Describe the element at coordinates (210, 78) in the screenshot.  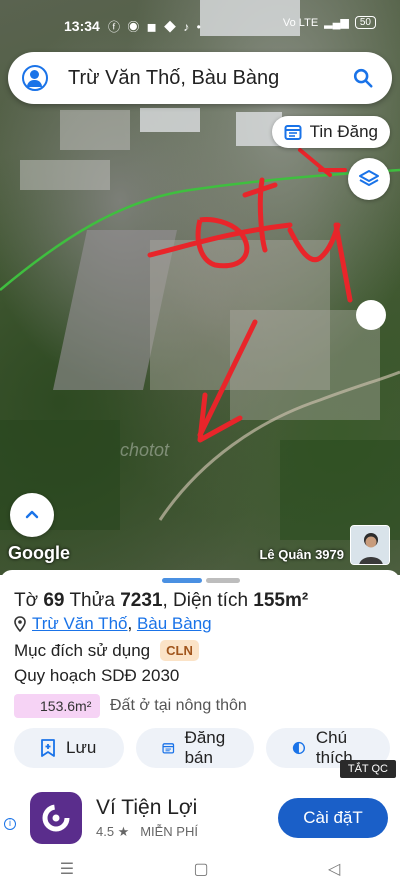
I see `search-input: Trừ Văn Thố, Bàu Bàng` at that location.